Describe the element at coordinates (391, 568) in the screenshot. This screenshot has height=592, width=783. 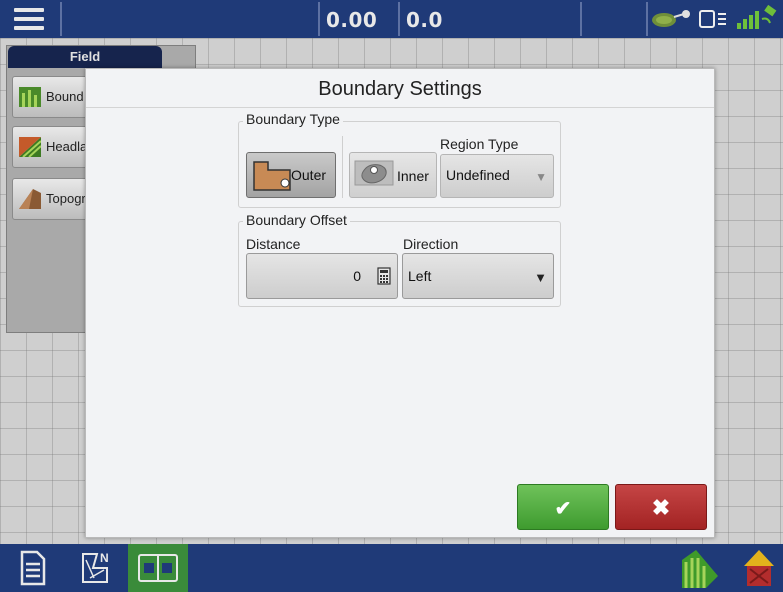
I see `bottom-nav-bar: N` at that location.